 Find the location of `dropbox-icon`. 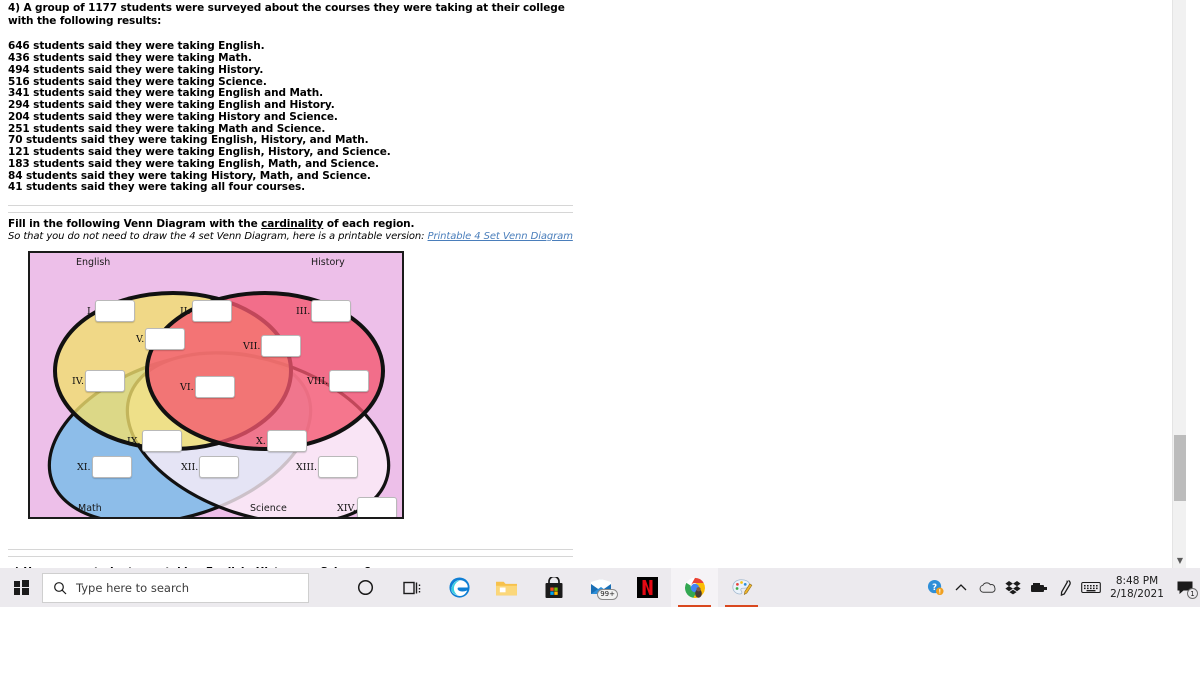

dropbox-icon is located at coordinates (1013, 587).